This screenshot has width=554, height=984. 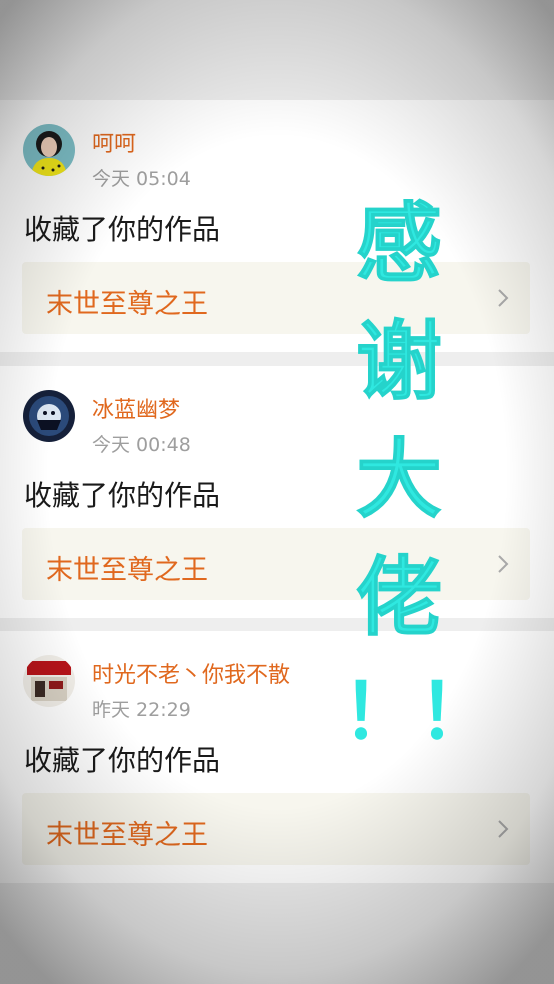 I want to click on work-link: 末世至尊之王, so click(x=276, y=829).